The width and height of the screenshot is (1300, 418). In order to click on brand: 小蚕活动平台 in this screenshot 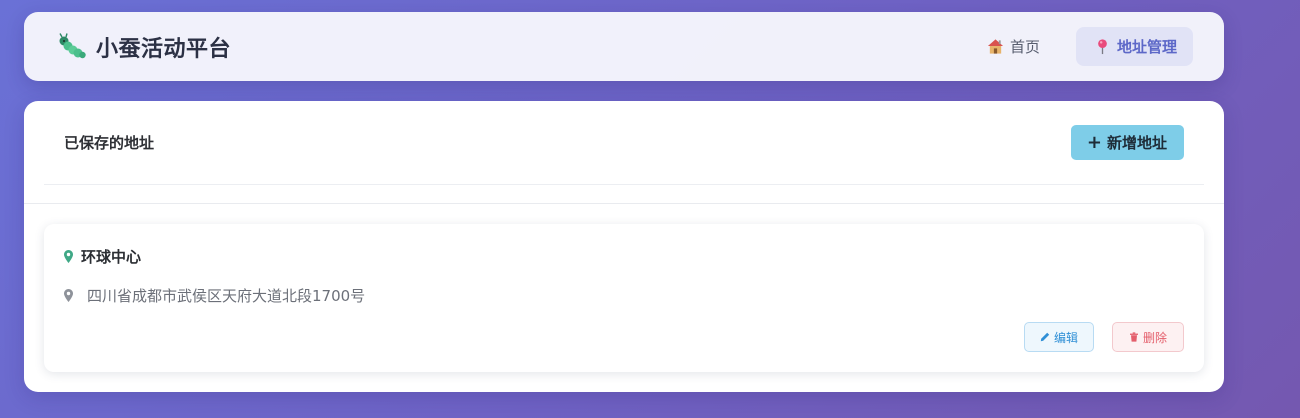, I will do `click(144, 47)`.